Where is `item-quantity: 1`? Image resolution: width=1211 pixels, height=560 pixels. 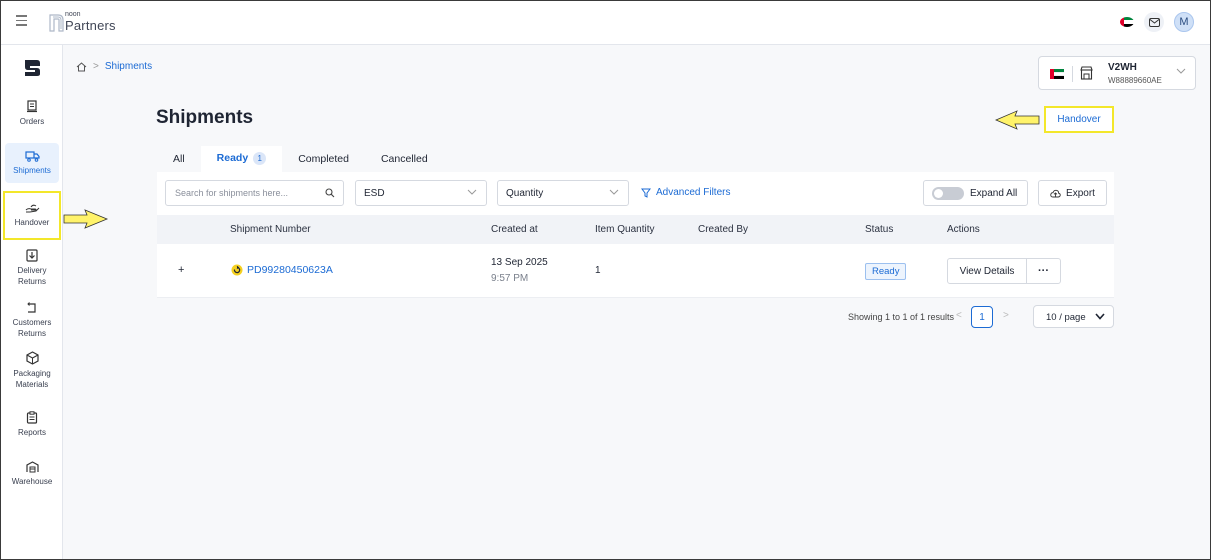 item-quantity: 1 is located at coordinates (598, 270).